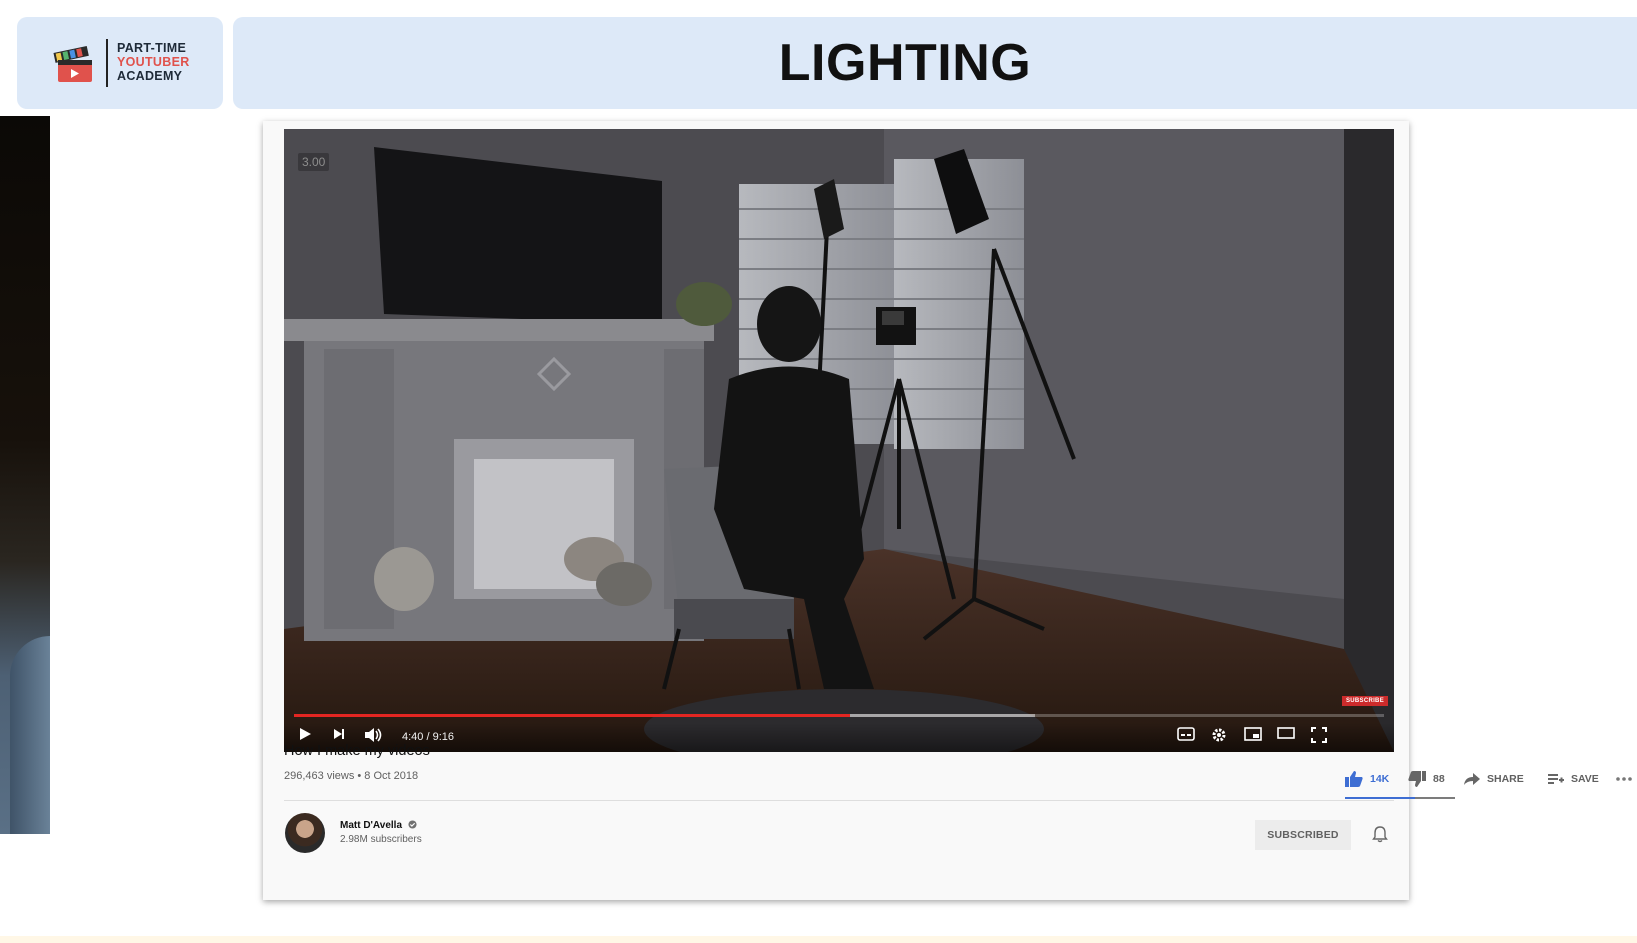 This screenshot has width=1637, height=943. I want to click on save-label: SAVE, so click(1585, 779).